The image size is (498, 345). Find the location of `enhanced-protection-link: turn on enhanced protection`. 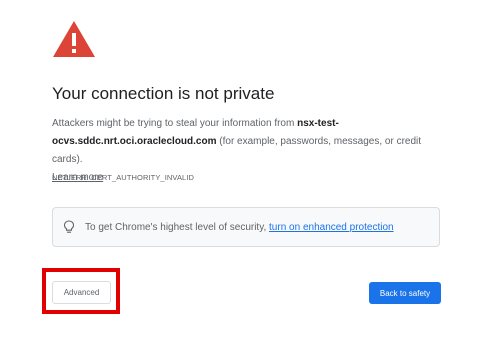

enhanced-protection-link: turn on enhanced protection is located at coordinates (331, 227).